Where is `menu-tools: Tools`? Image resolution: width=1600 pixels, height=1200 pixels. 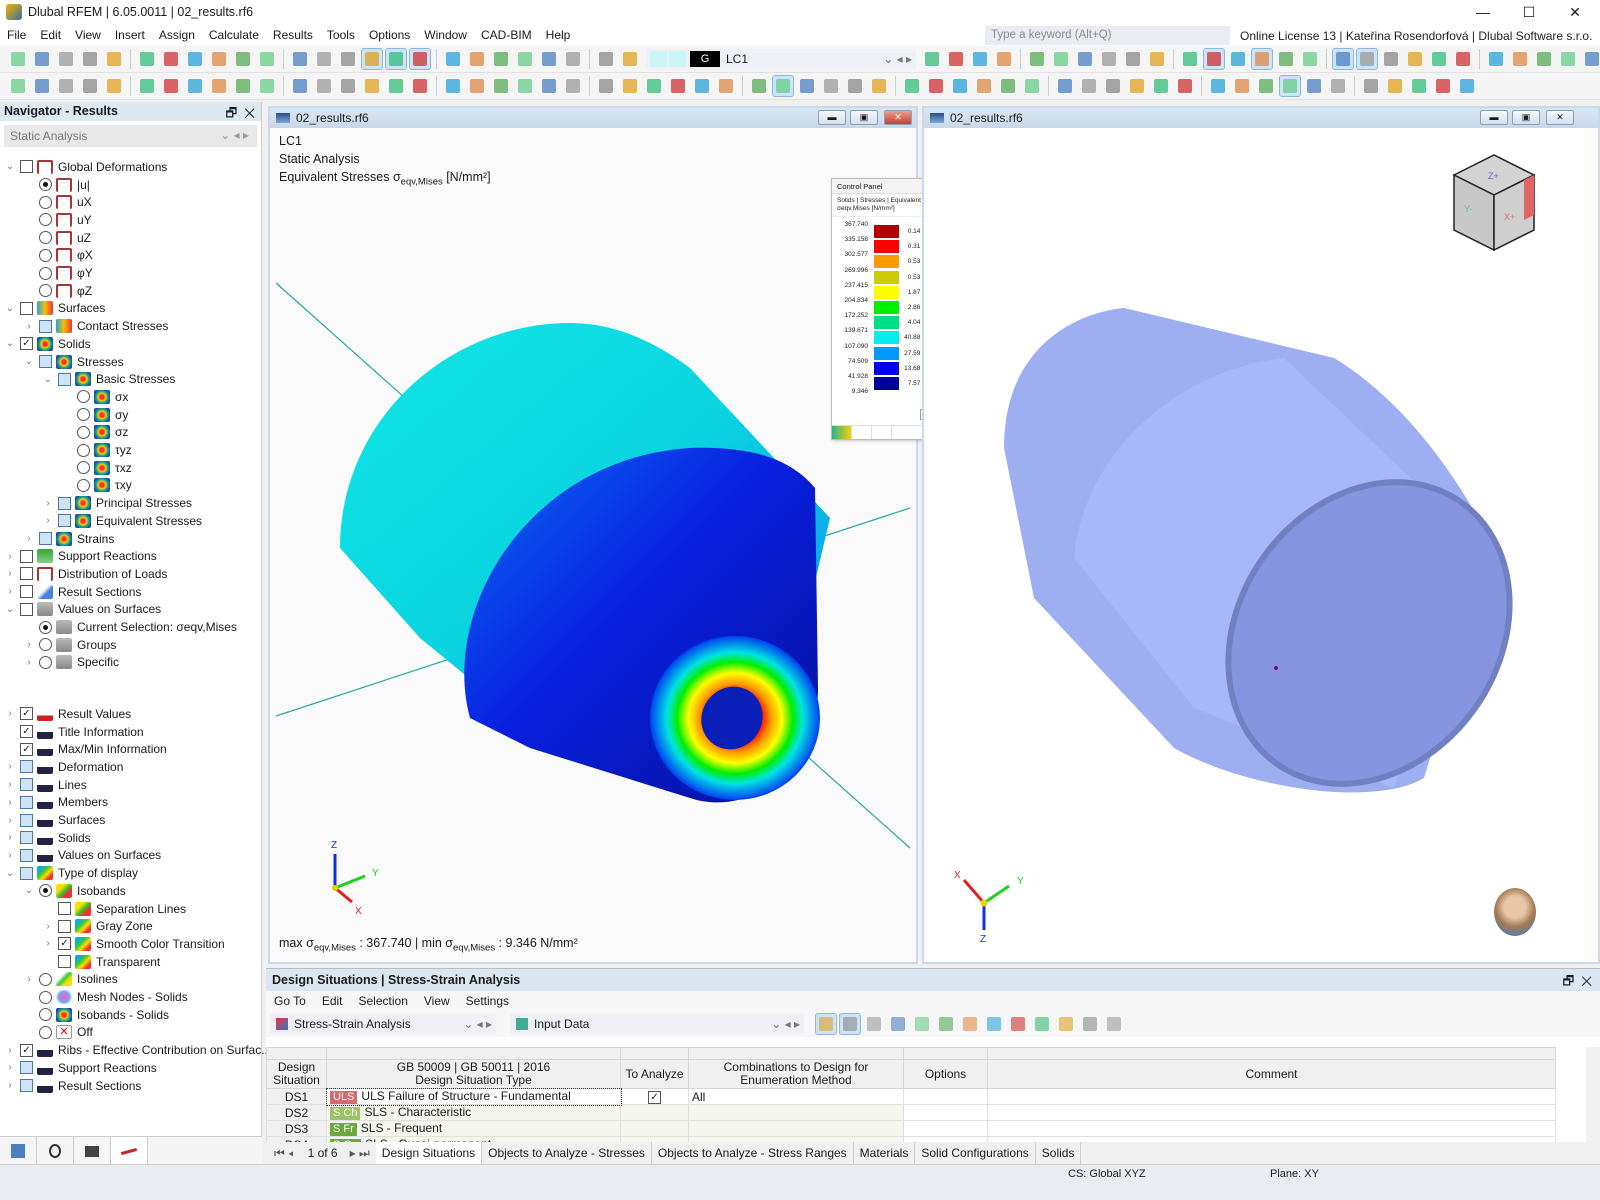
menu-tools: Tools is located at coordinates (341, 35).